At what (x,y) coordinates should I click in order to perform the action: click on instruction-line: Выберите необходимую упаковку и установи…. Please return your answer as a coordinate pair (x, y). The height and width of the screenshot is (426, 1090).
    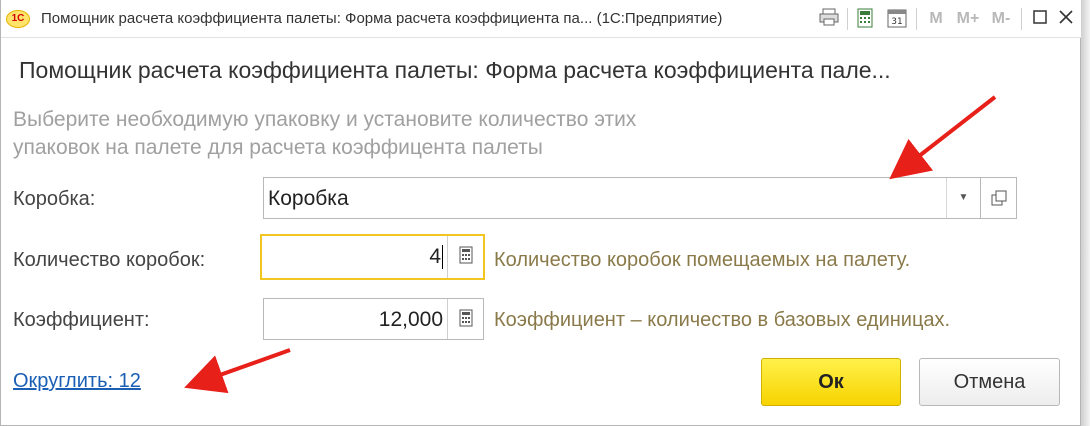
    Looking at the image, I should click on (325, 119).